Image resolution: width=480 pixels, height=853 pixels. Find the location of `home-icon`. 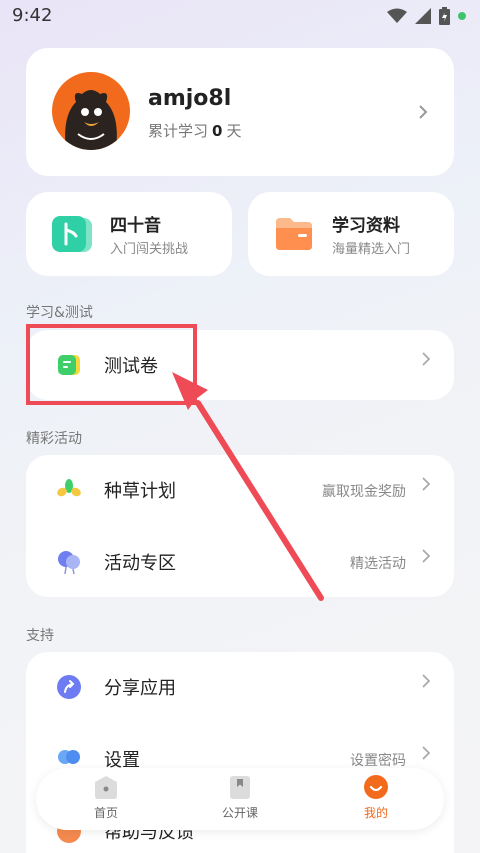

home-icon is located at coordinates (106, 787).